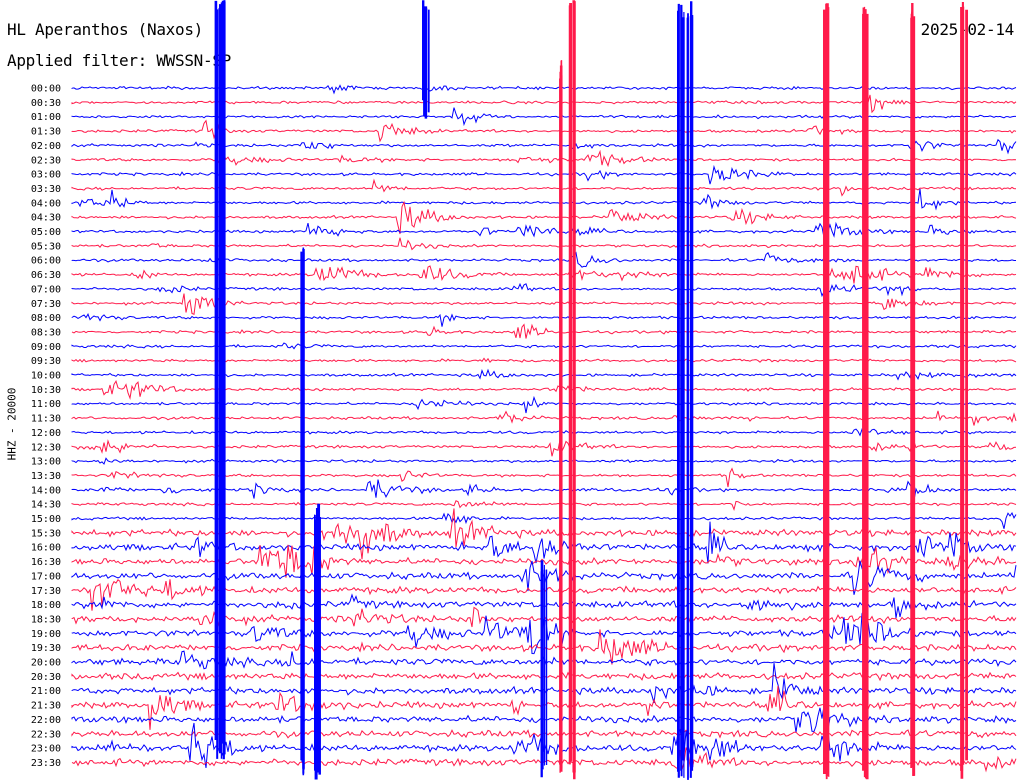 The width and height of the screenshot is (1024, 780). Describe the element at coordinates (46, 677) in the screenshot. I see `time-label: 20:30` at that location.